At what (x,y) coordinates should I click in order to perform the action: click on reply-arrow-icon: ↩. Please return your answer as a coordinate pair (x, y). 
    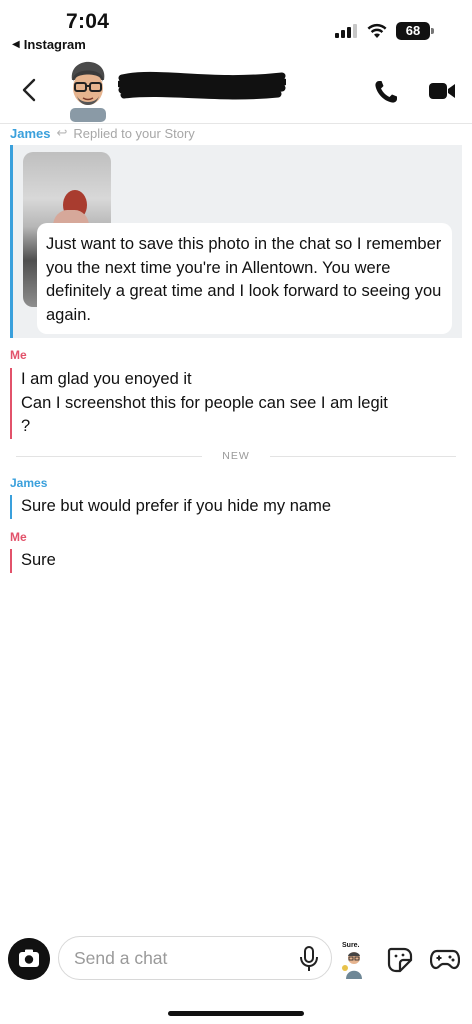
    Looking at the image, I should click on (62, 132).